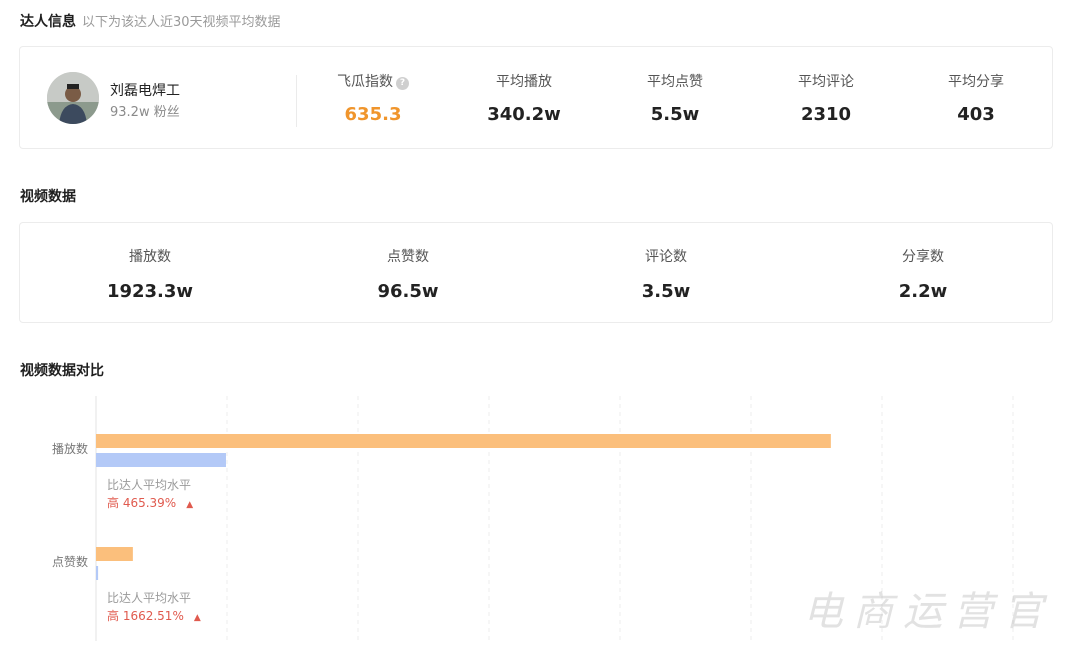 The width and height of the screenshot is (1073, 645). I want to click on watermark: 电商运营官, so click(928, 612).